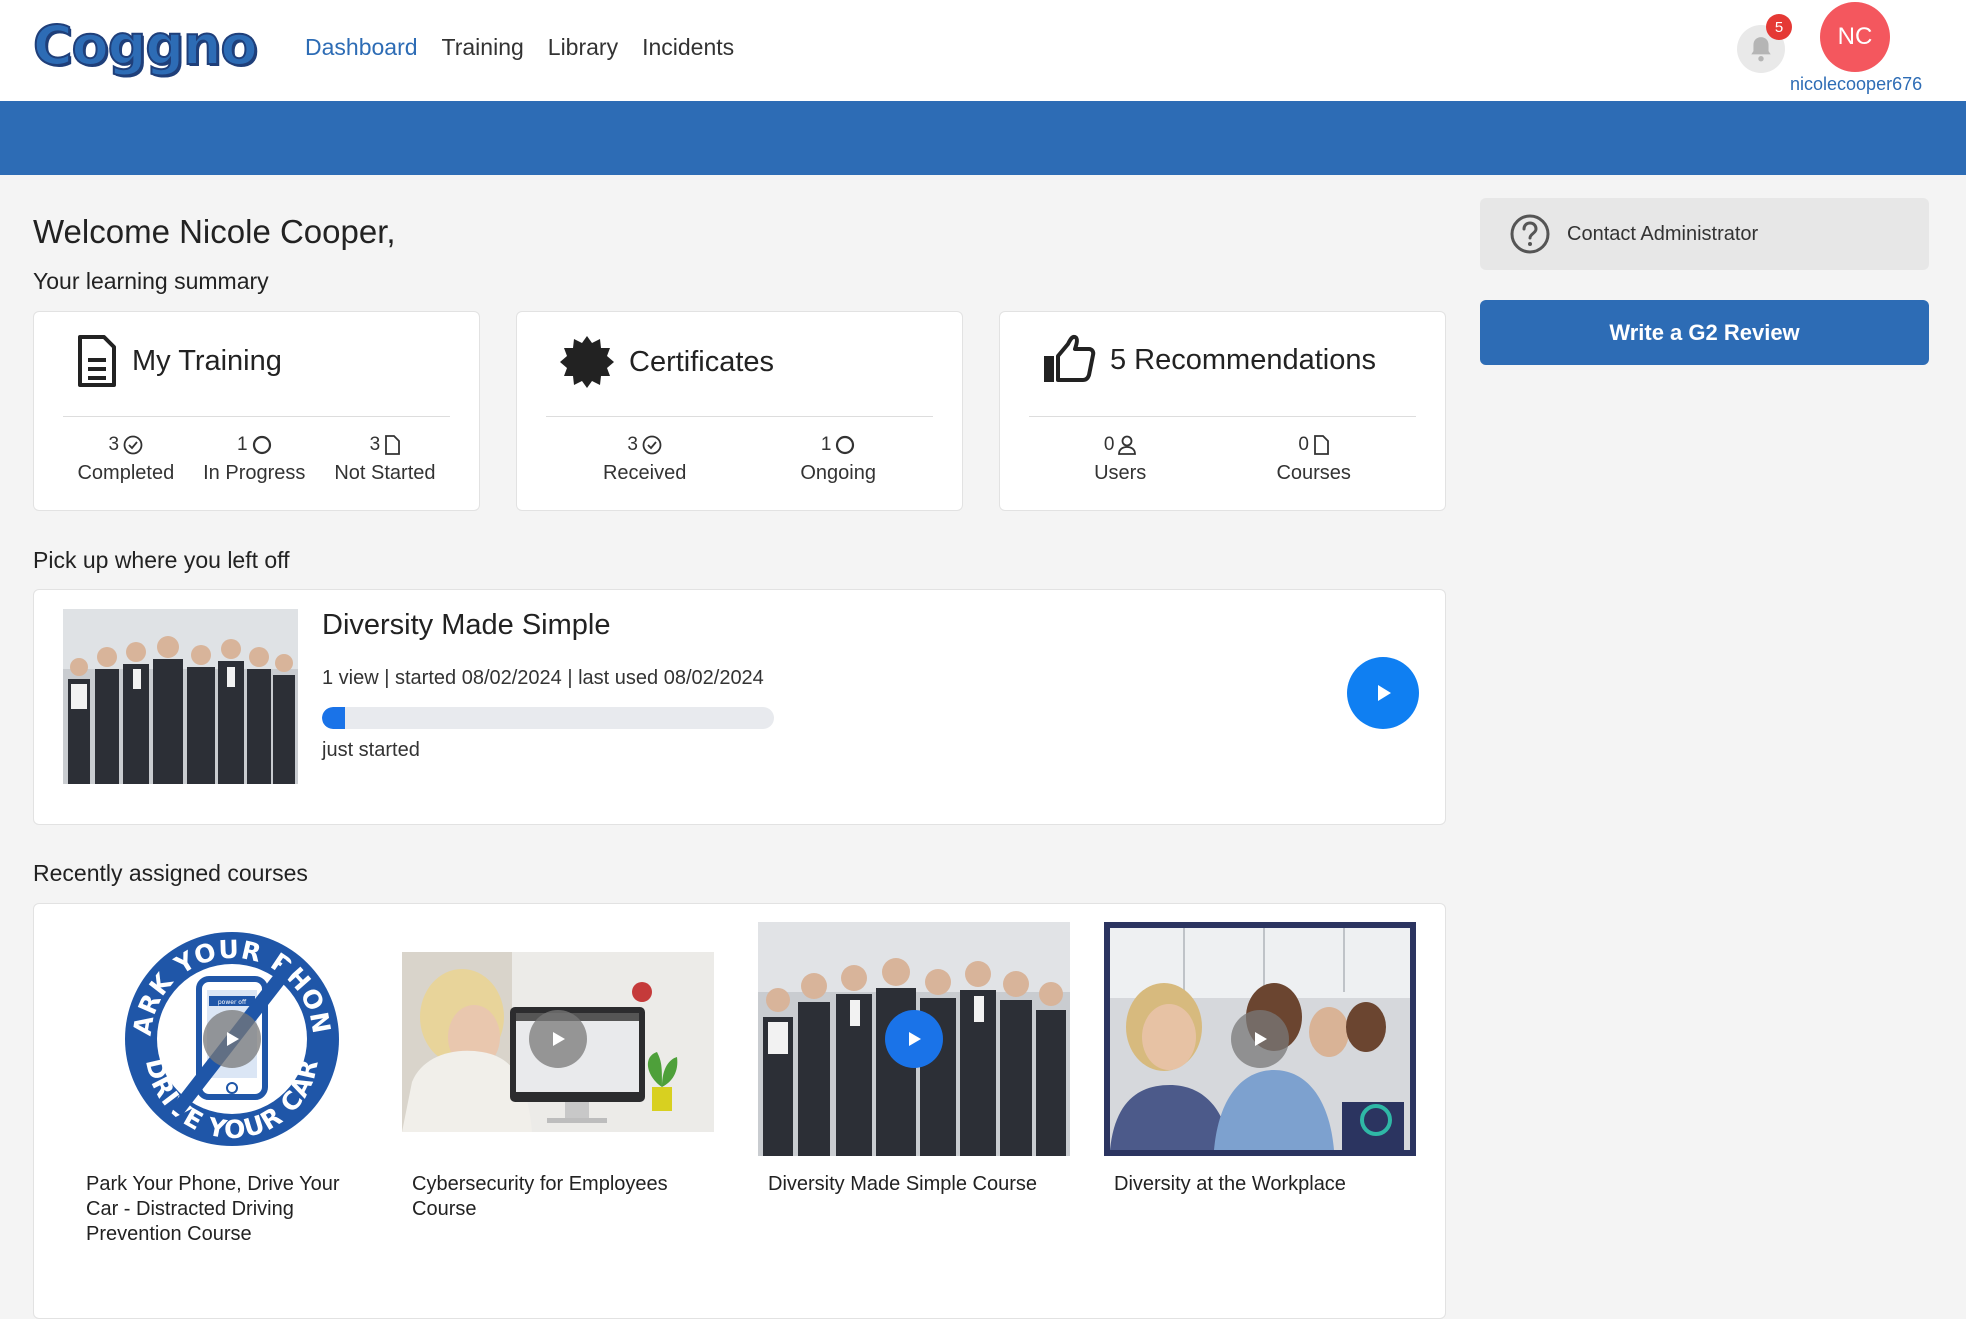 This screenshot has height=1319, width=1966. Describe the element at coordinates (126, 473) in the screenshot. I see `stat-label: Completed` at that location.